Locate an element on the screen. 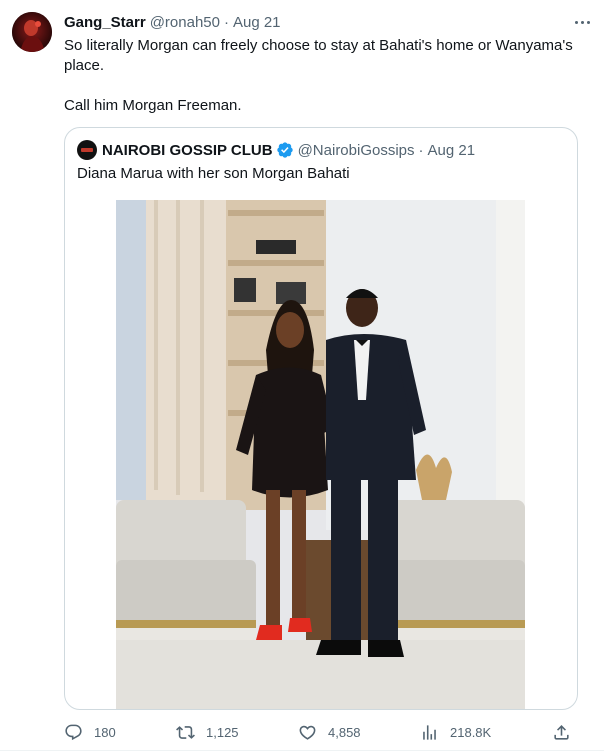  share-icon is located at coordinates (561, 732).